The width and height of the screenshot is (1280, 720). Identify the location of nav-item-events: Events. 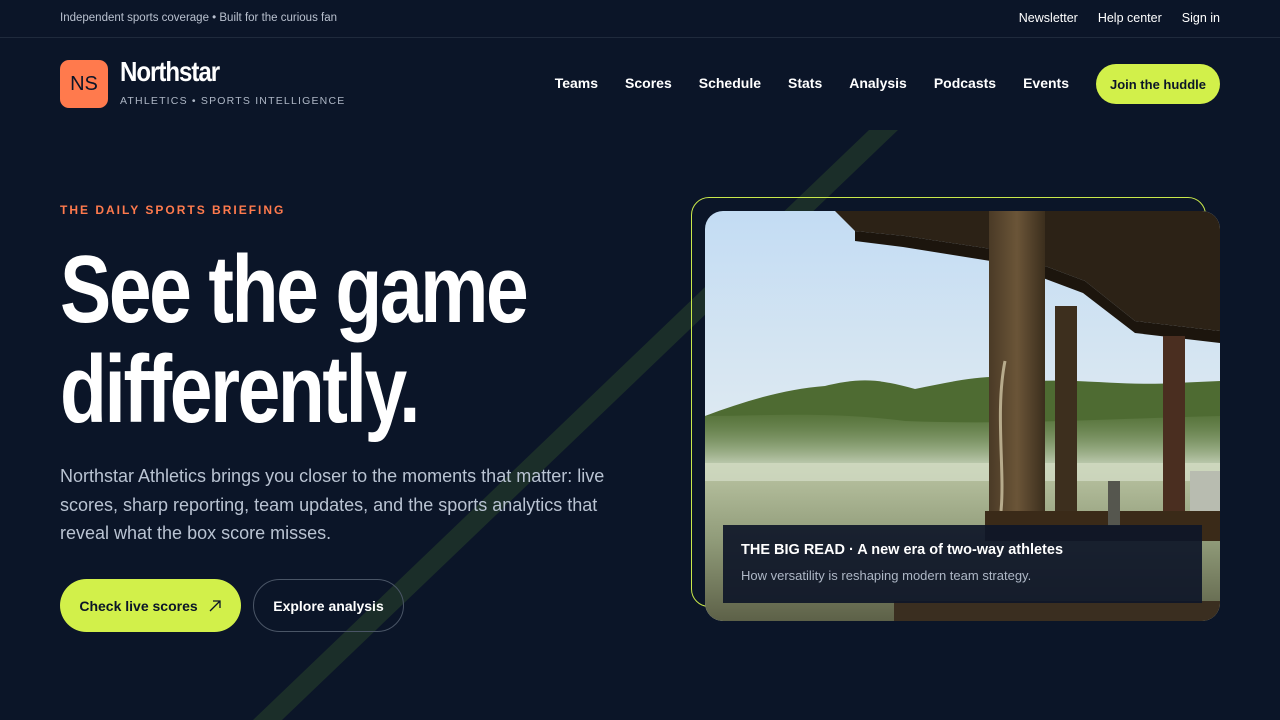
(1046, 83).